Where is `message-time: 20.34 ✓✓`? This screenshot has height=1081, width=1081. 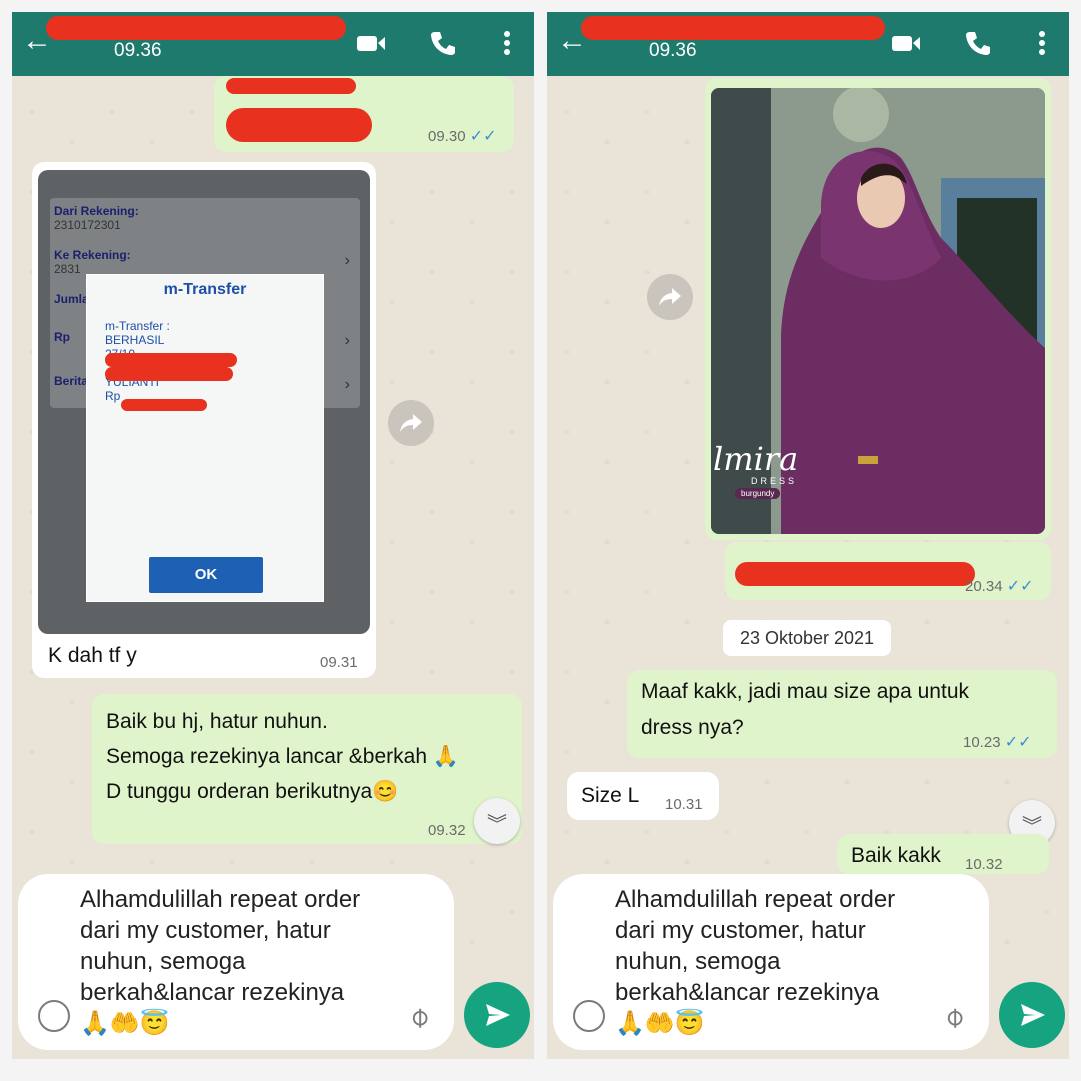
message-time: 20.34 ✓✓ is located at coordinates (999, 586).